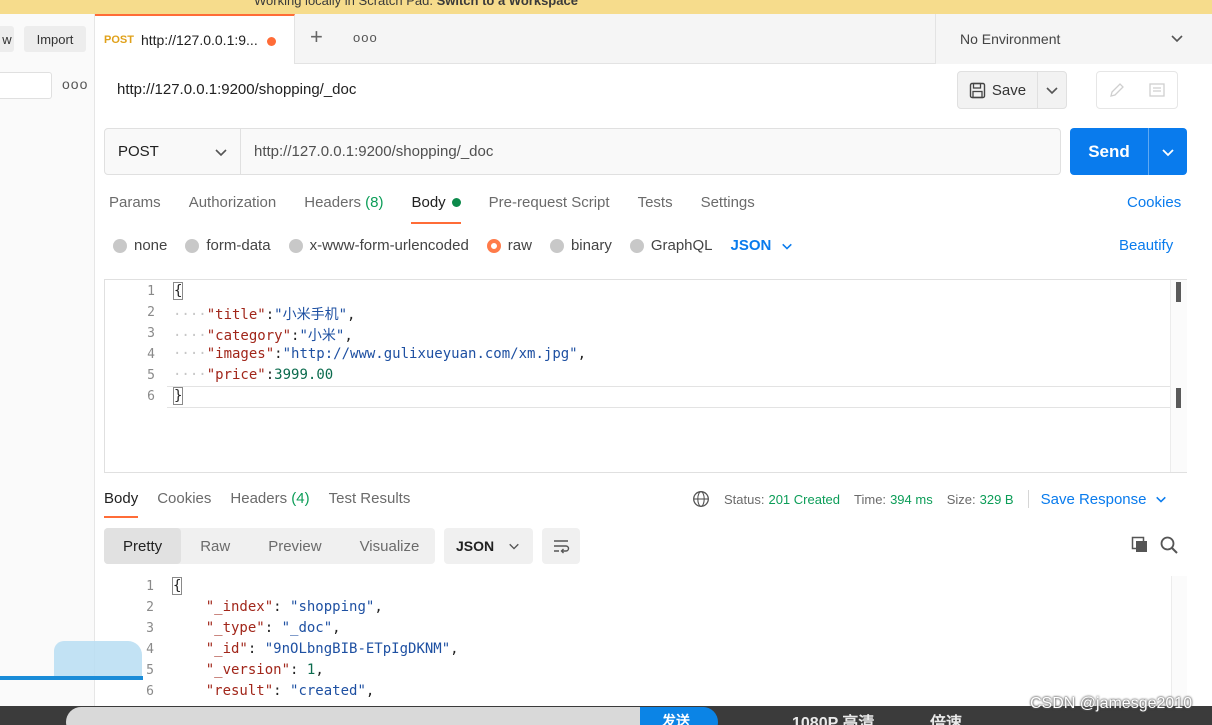  Describe the element at coordinates (561, 546) in the screenshot. I see `wrap-lines-button` at that location.